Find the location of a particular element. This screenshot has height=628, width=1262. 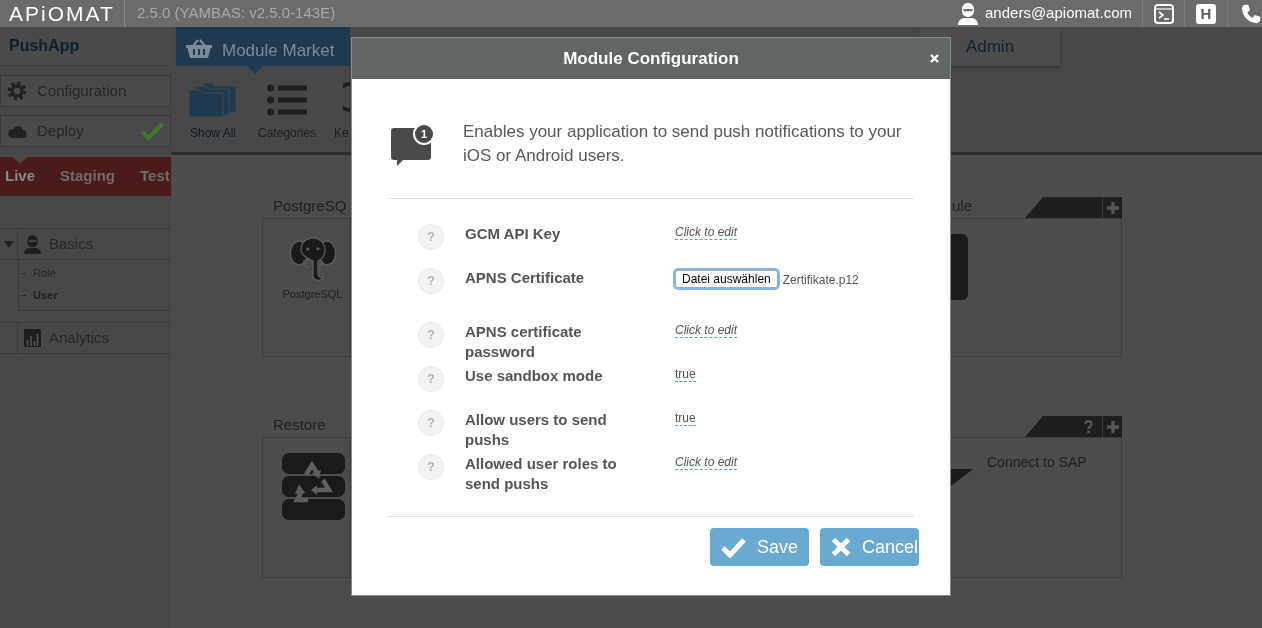

user-icon is located at coordinates (968, 13).